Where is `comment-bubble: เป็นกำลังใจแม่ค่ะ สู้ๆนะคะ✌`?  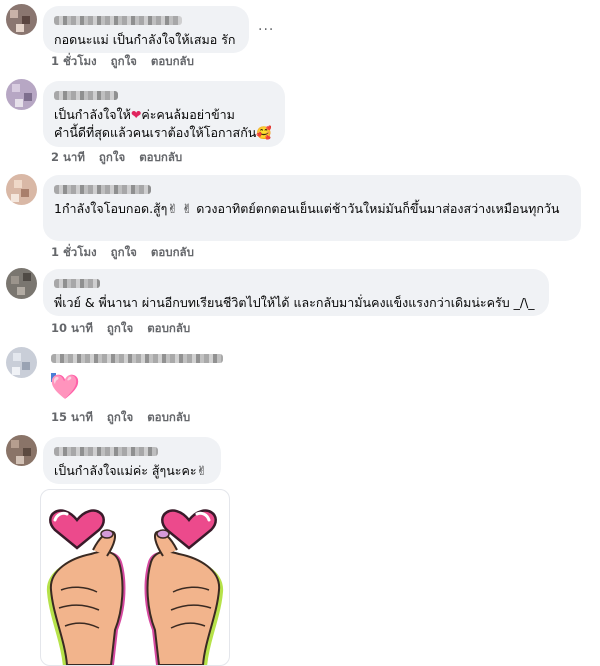
comment-bubble: เป็นกำลังใจแม่ค่ะ สู้ๆนะคะ✌ is located at coordinates (132, 460).